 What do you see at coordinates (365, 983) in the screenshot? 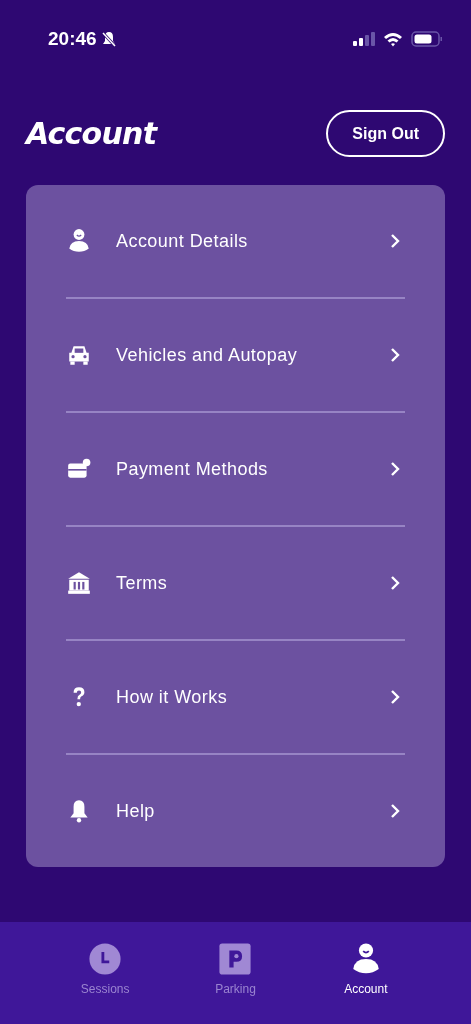
I see `tab: Account` at bounding box center [365, 983].